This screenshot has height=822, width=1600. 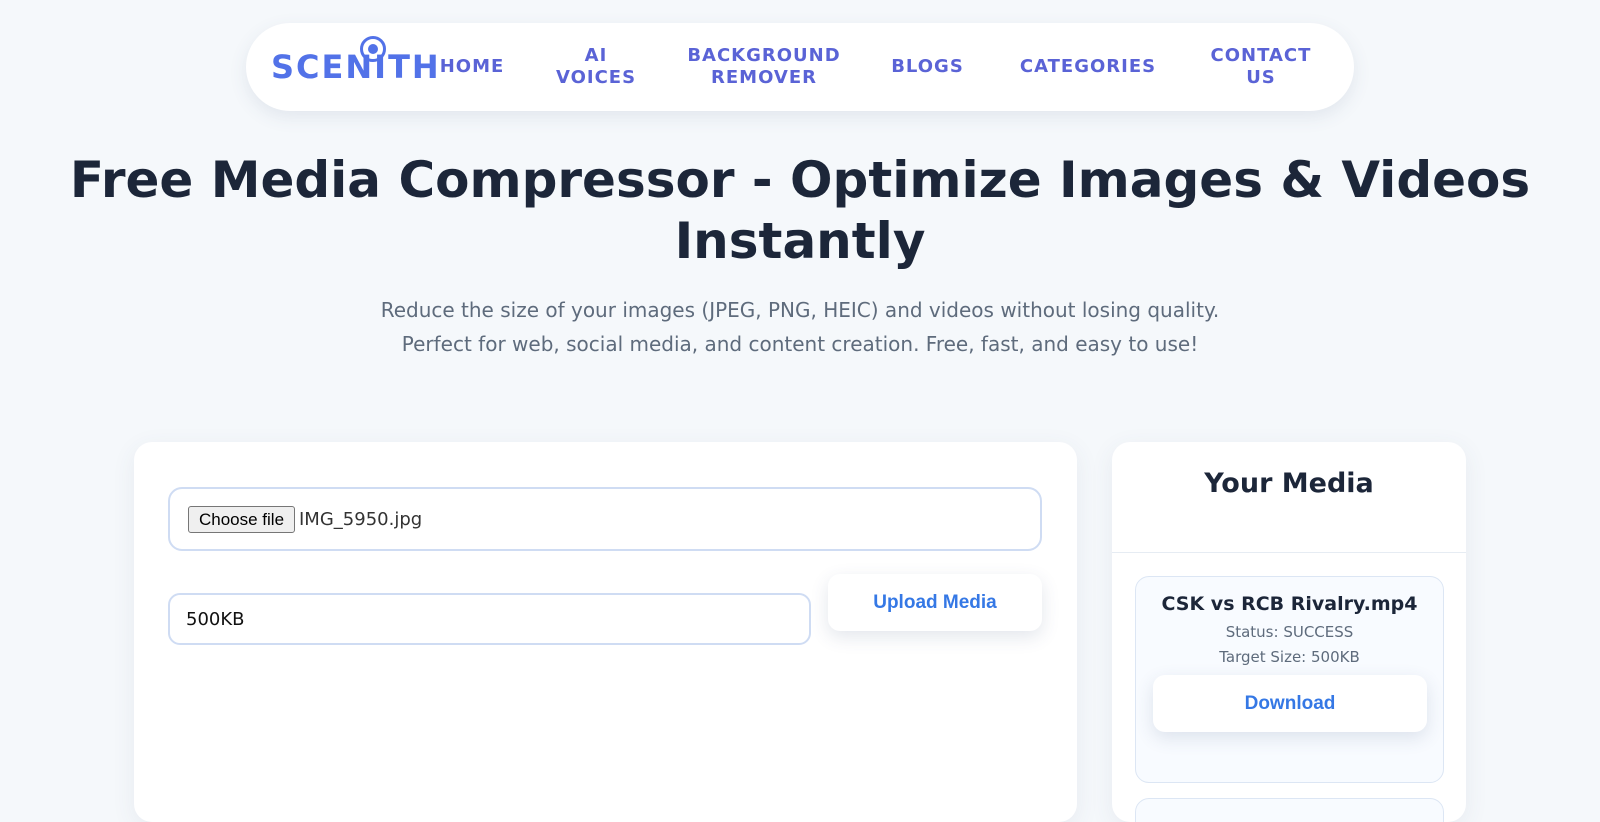 I want to click on nav-label-line2: VOICES, so click(x=596, y=77).